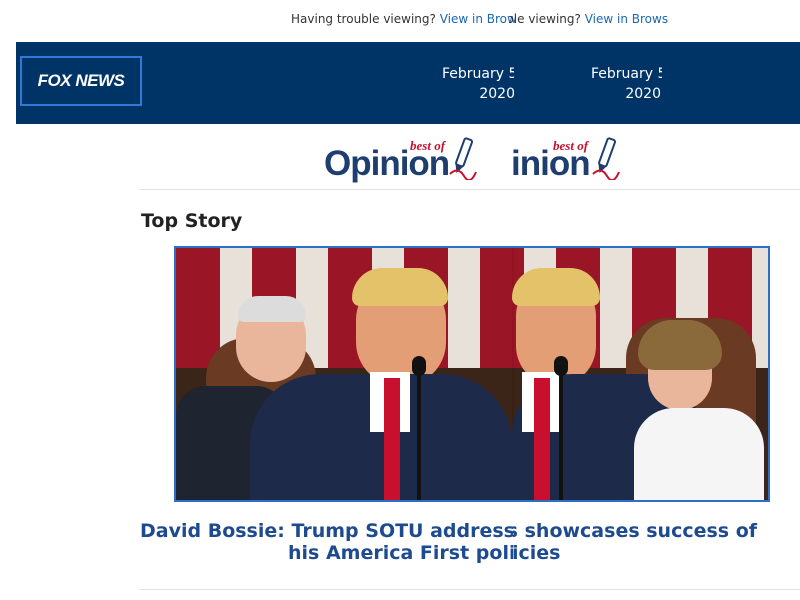  I want to click on fox-news-logo: FOX NEWS, so click(81, 81).